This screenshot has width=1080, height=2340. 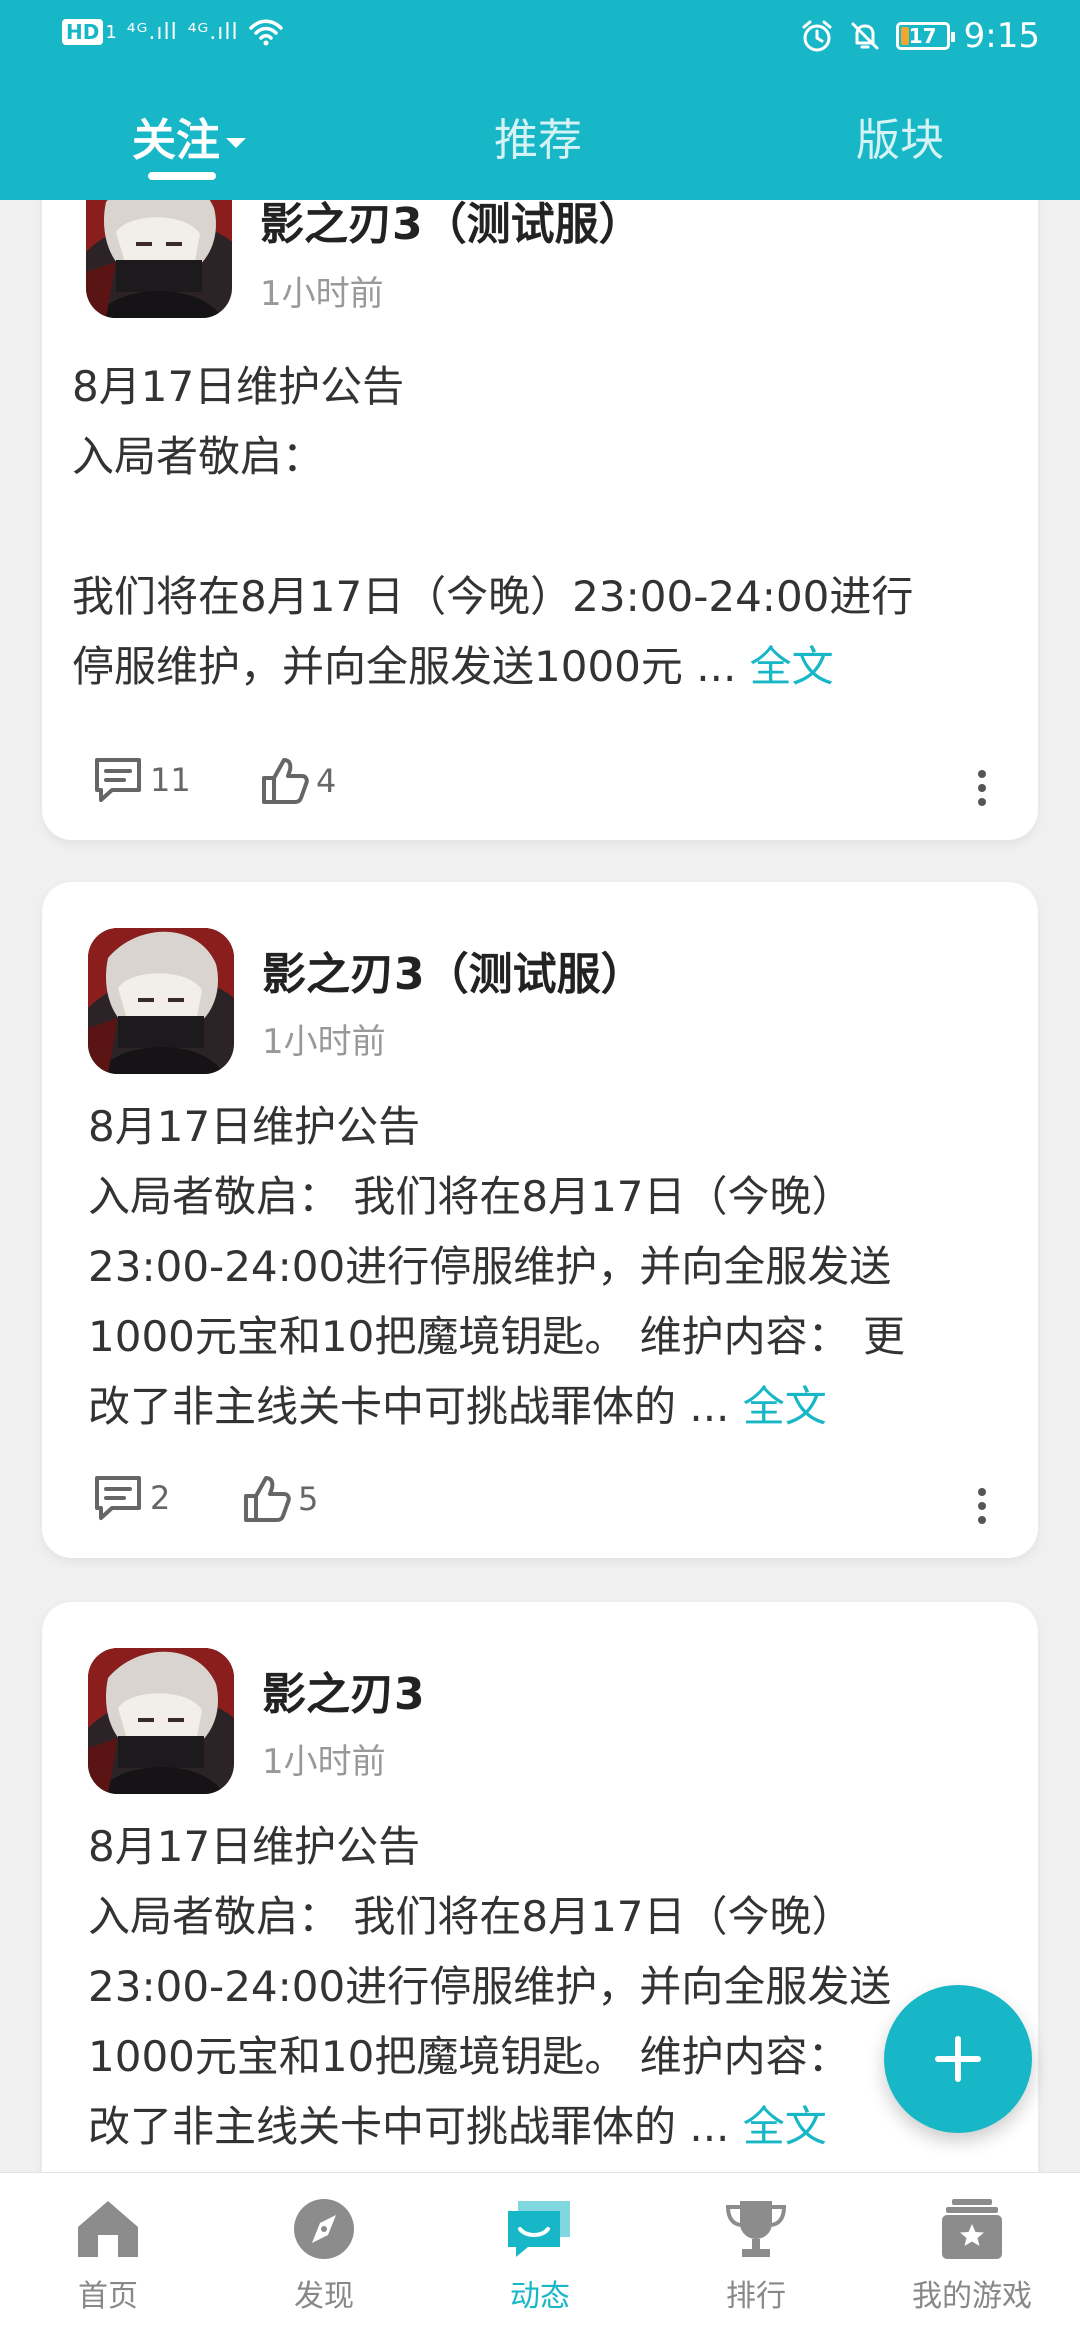 I want to click on nav-feed: 动态, so click(x=540, y=2256).